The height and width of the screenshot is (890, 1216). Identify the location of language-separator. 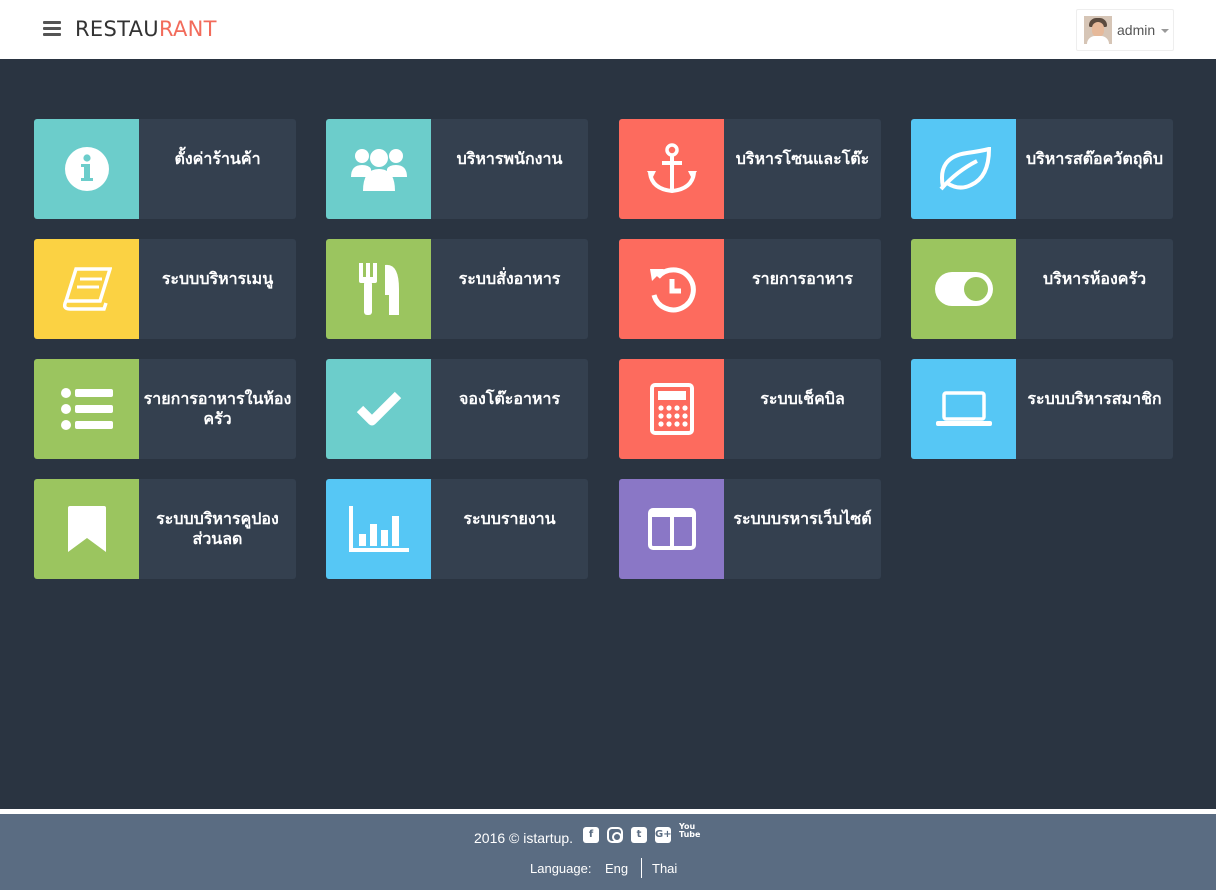
(641, 868).